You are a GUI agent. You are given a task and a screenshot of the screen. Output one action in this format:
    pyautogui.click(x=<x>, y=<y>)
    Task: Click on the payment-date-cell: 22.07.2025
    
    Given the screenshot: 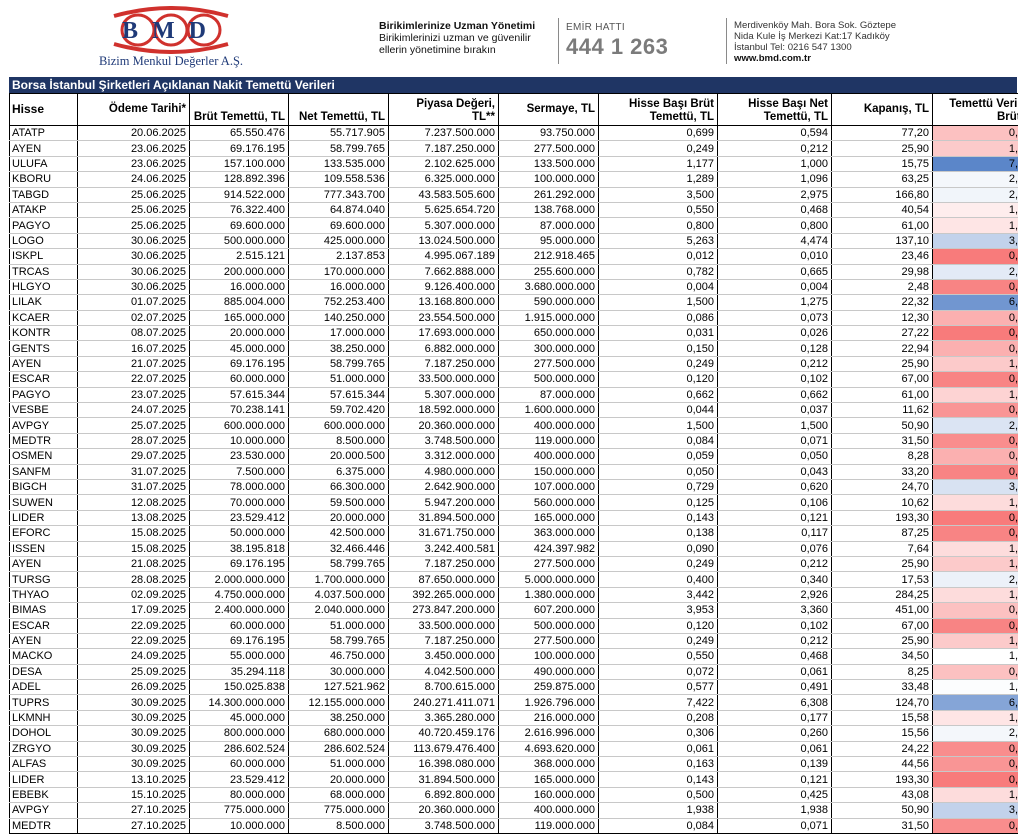 What is the action you would take?
    pyautogui.click(x=134, y=379)
    